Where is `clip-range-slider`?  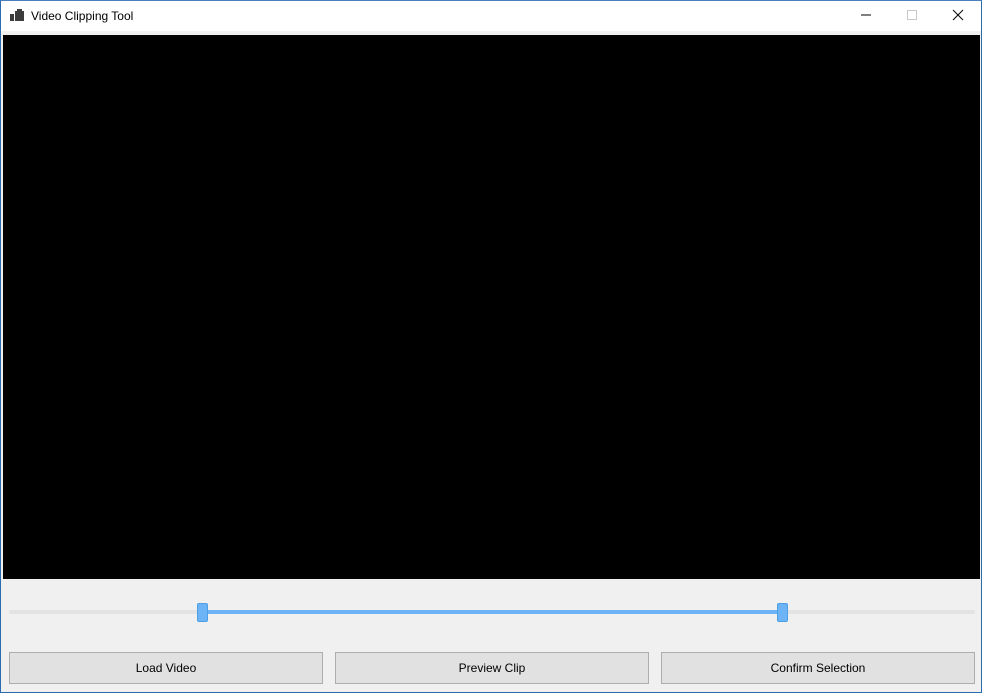
clip-range-slider is located at coordinates (492, 613).